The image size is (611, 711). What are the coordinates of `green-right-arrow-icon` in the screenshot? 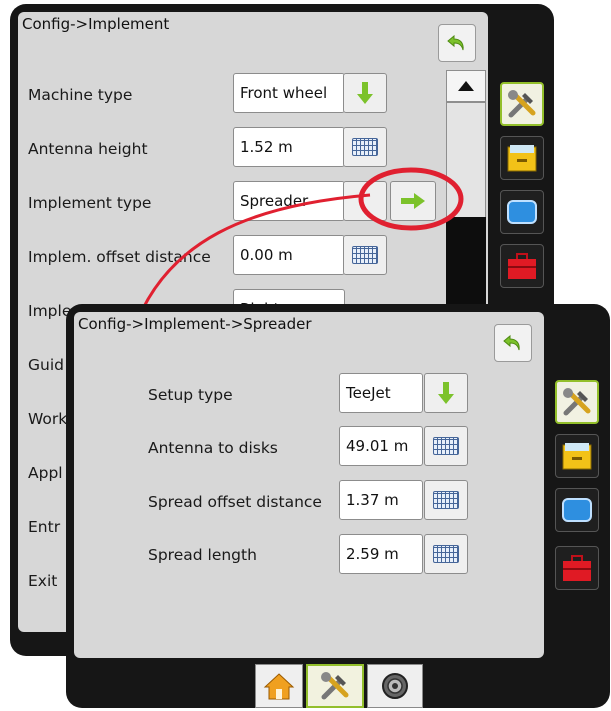 It's located at (413, 201).